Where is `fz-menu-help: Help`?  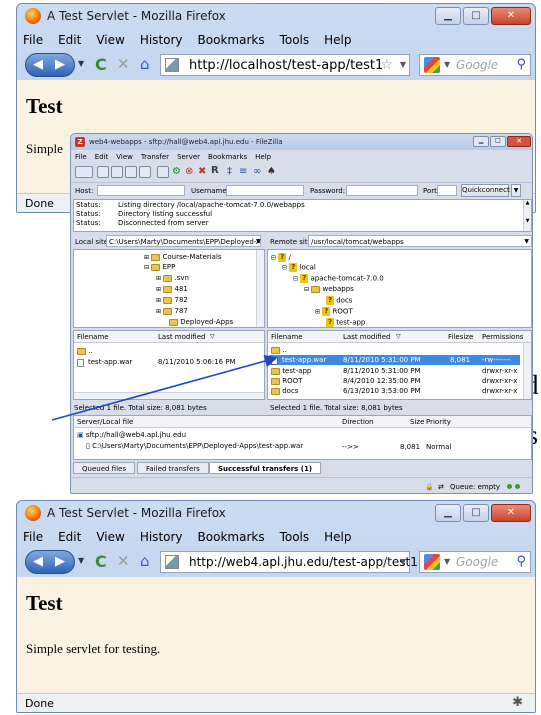 fz-menu-help: Help is located at coordinates (263, 157).